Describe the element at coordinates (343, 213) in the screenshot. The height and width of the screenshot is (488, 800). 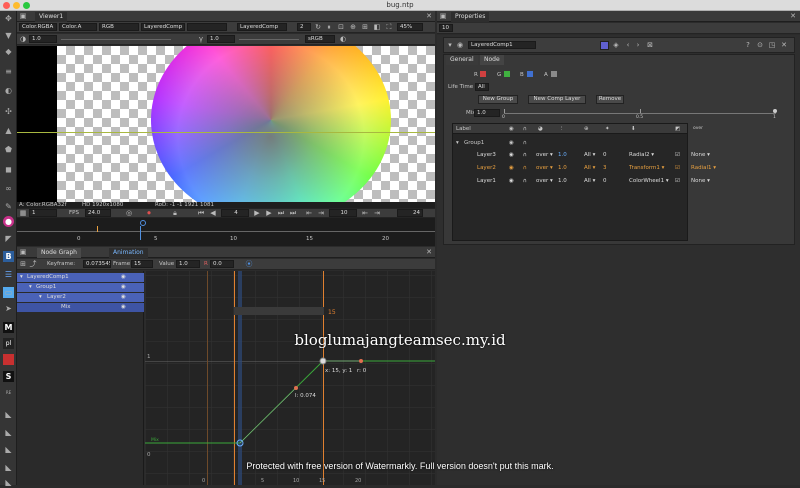
I see `step-field: 10` at that location.